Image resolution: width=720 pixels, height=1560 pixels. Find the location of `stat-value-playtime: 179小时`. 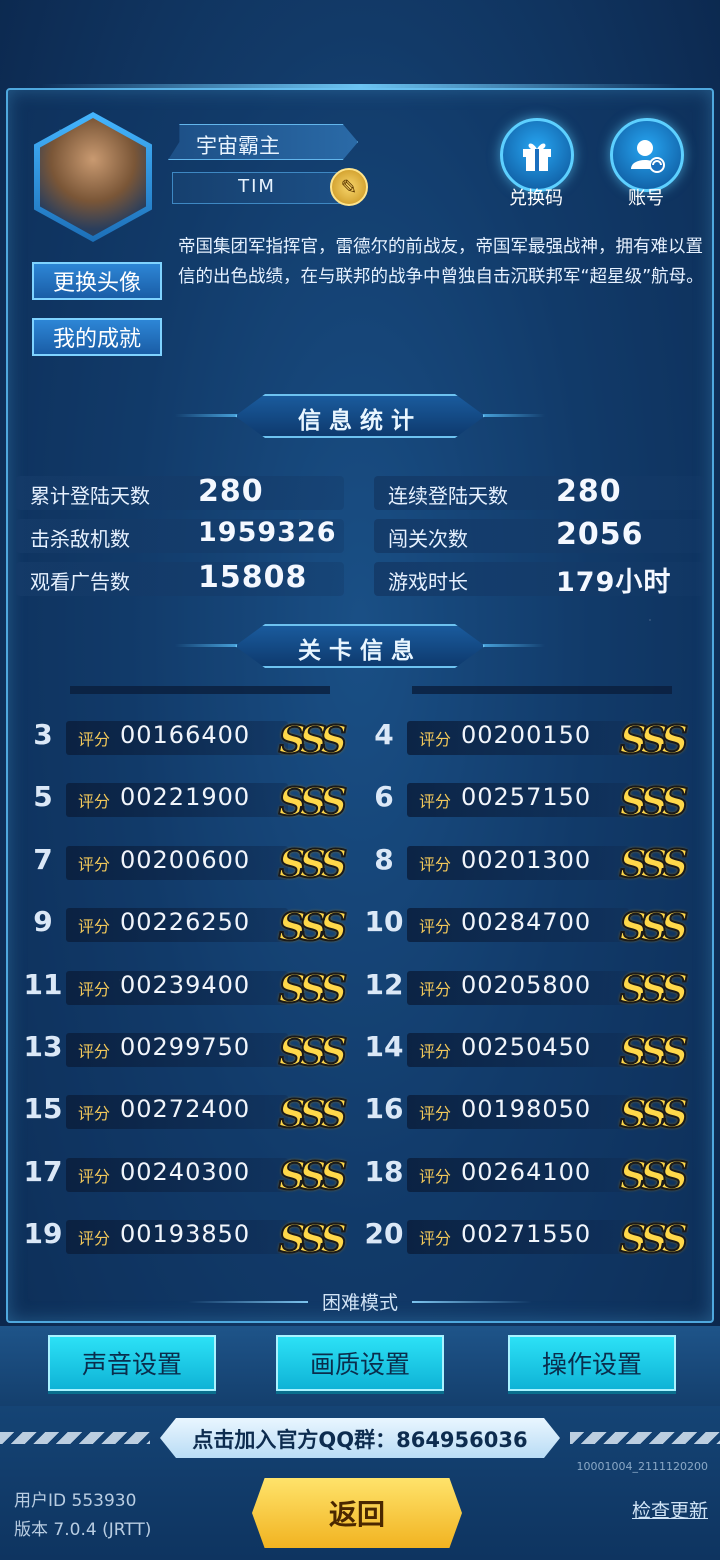

stat-value-playtime: 179小时 is located at coordinates (614, 582).